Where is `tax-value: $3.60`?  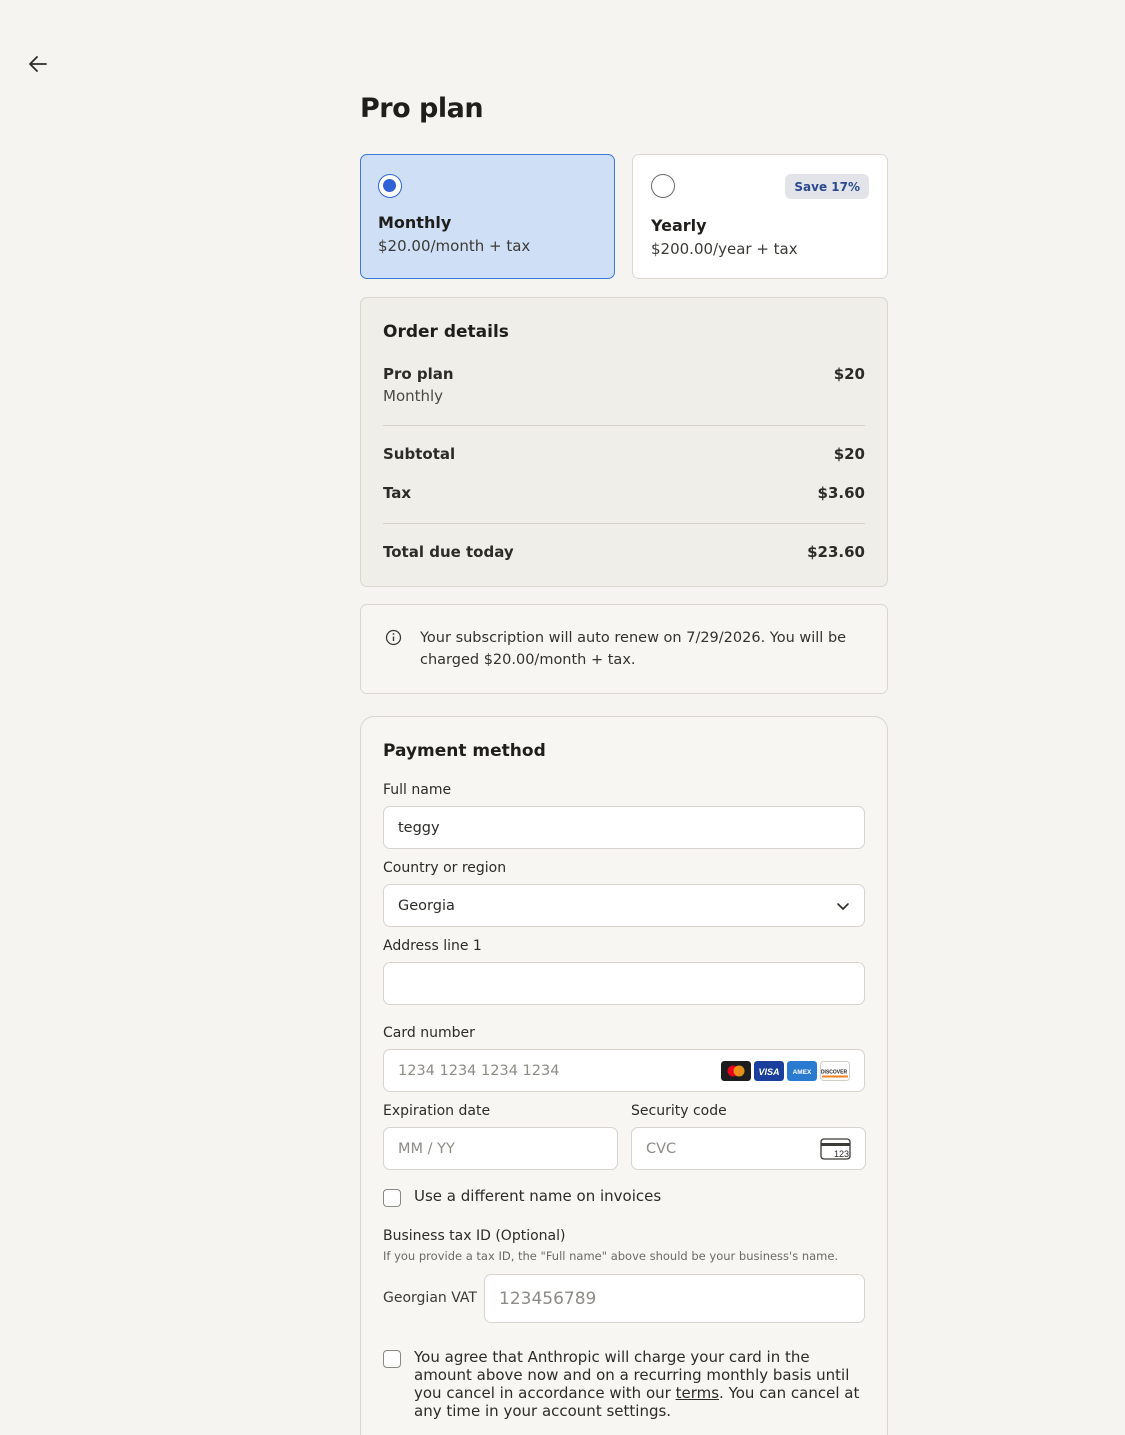 tax-value: $3.60 is located at coordinates (841, 493).